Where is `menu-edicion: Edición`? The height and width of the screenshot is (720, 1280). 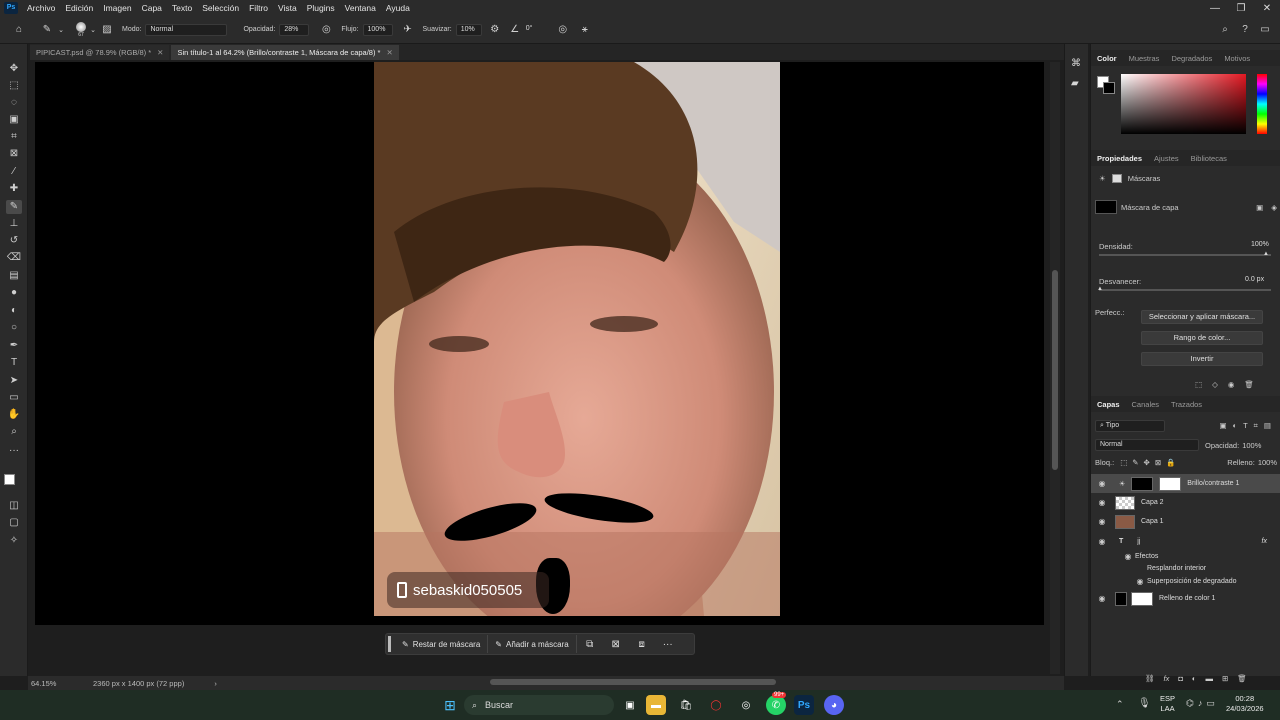
menu-edicion: Edición is located at coordinates (79, 8).